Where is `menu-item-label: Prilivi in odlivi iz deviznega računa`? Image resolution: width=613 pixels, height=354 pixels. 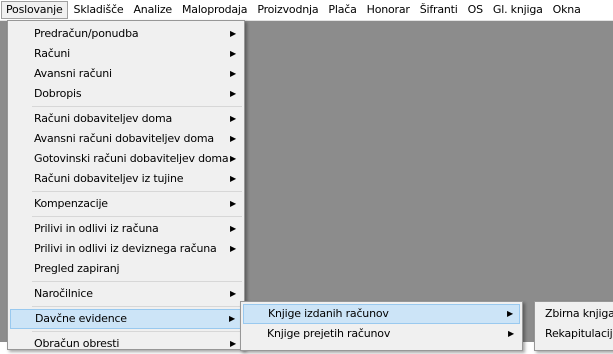
menu-item-label: Prilivi in odlivi iz deviznega računa is located at coordinates (125, 248).